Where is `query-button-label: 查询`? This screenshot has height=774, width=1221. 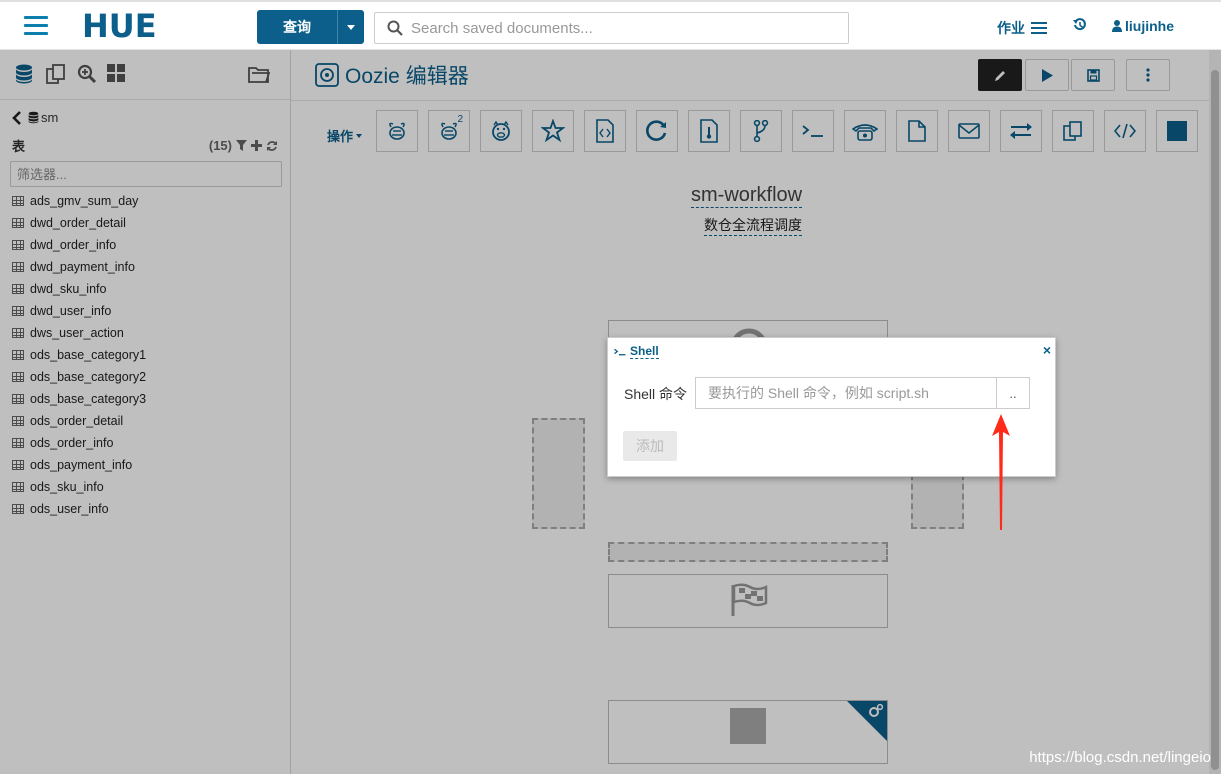 query-button-label: 查询 is located at coordinates (297, 27).